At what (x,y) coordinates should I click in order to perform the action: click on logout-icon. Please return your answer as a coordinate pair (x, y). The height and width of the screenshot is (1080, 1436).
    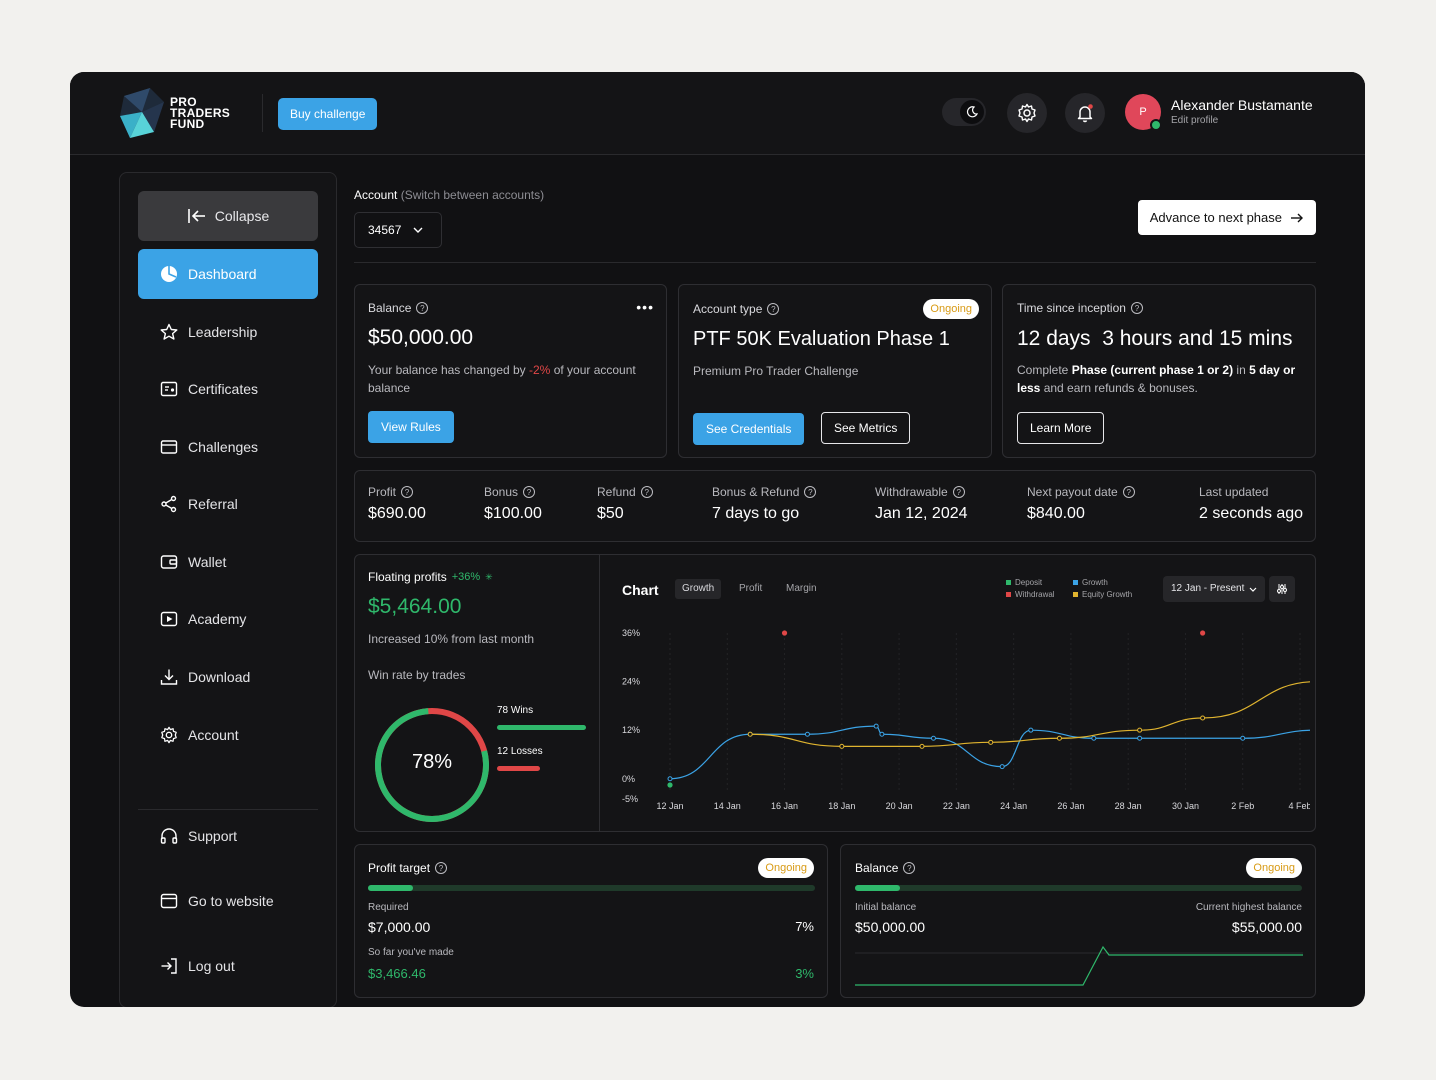
    Looking at the image, I should click on (169, 966).